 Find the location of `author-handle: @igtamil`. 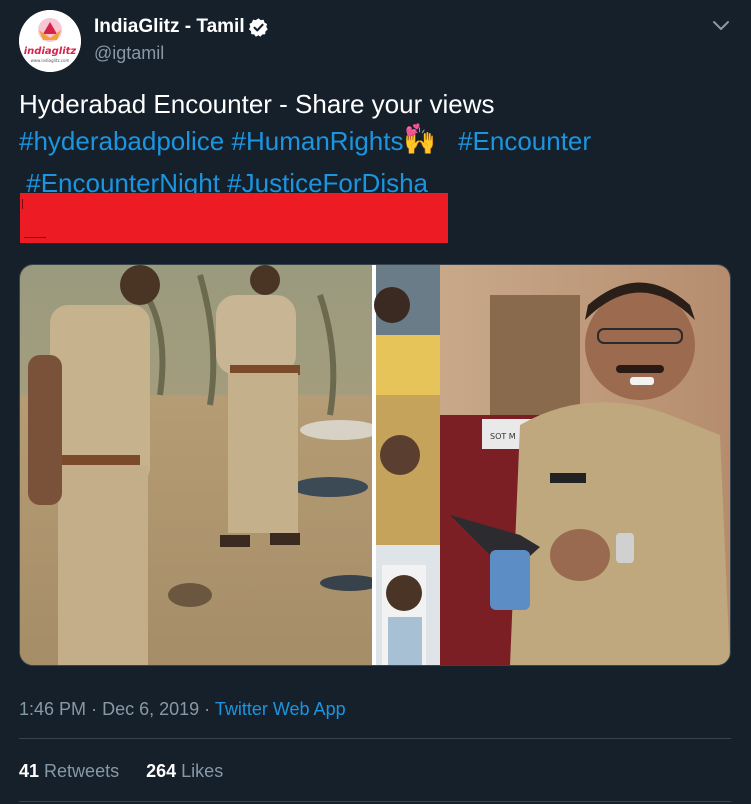

author-handle: @igtamil is located at coordinates (129, 53).